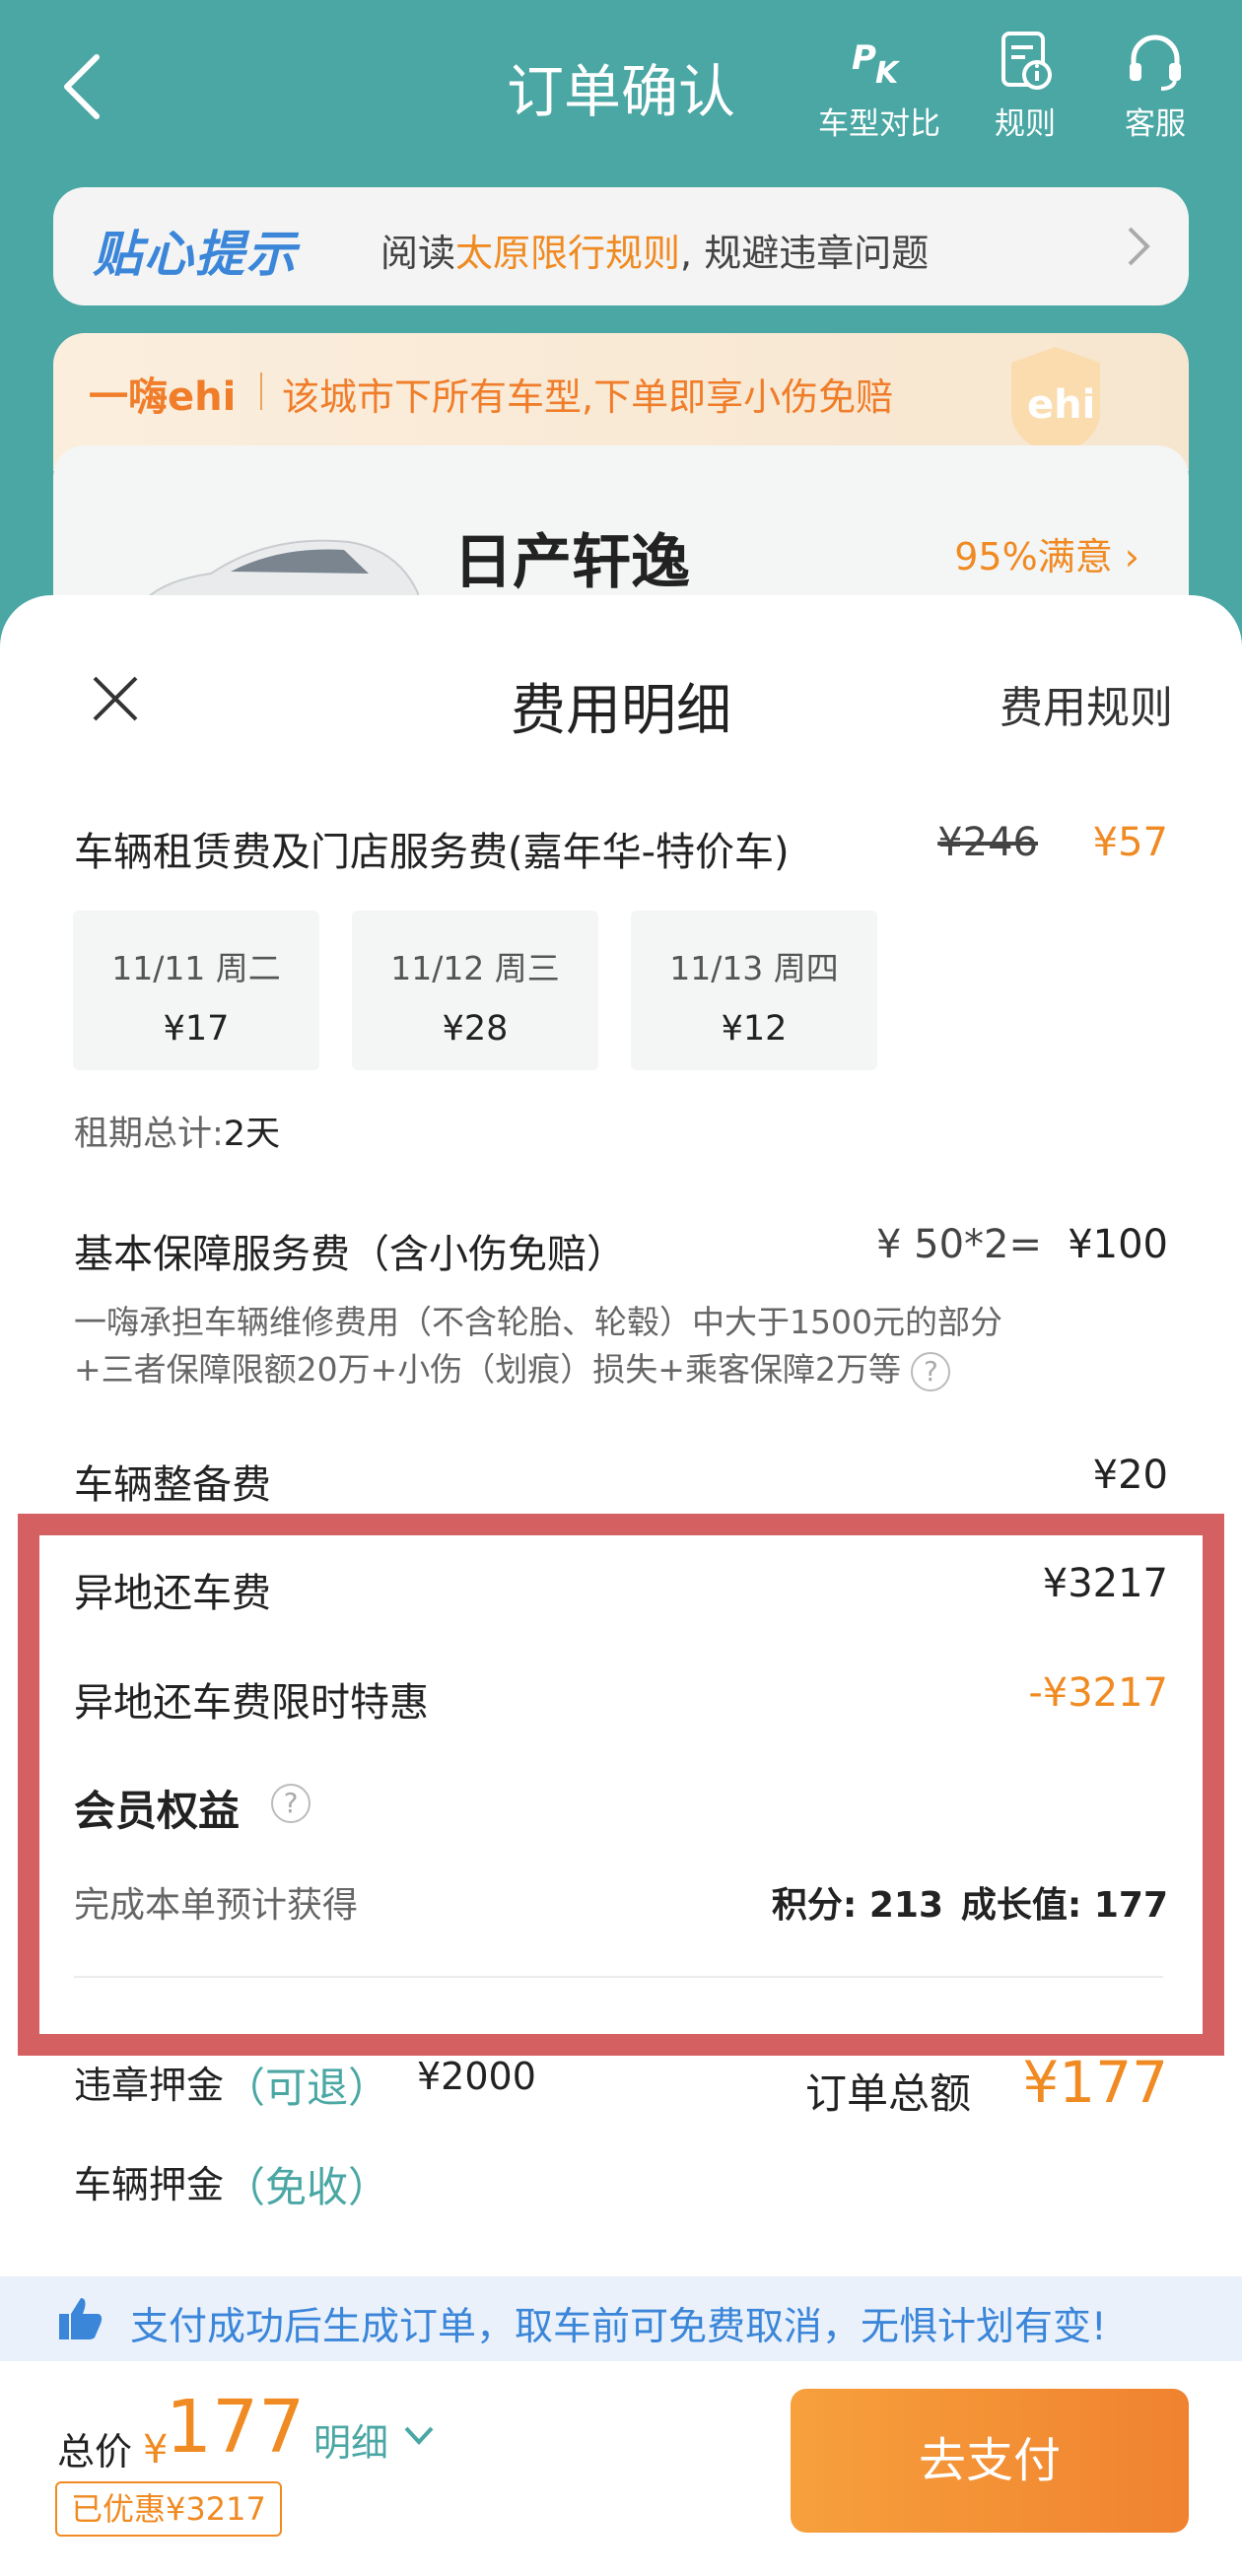  What do you see at coordinates (1095, 2082) in the screenshot?
I see `order-total-amount: ¥177` at bounding box center [1095, 2082].